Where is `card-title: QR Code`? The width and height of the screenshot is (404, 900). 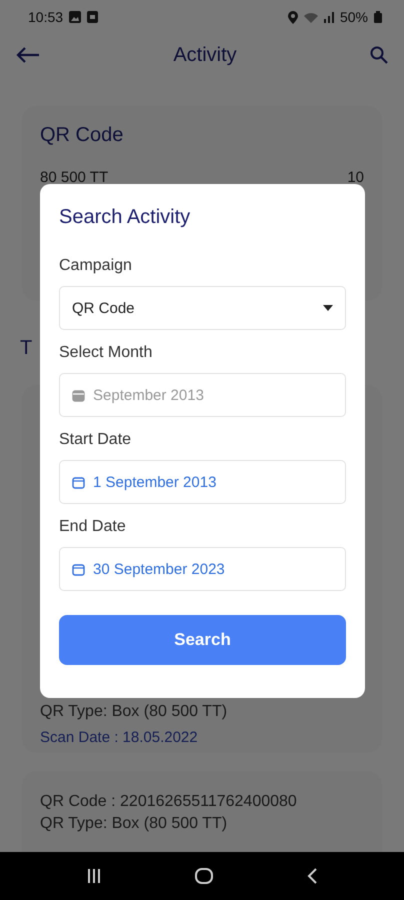
card-title: QR Code is located at coordinates (82, 135).